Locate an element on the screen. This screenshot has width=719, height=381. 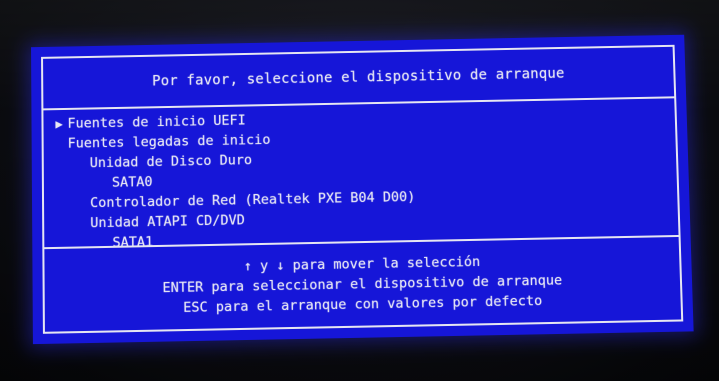
boot-option-label: Unidad de Disco Duro is located at coordinates (171, 162).